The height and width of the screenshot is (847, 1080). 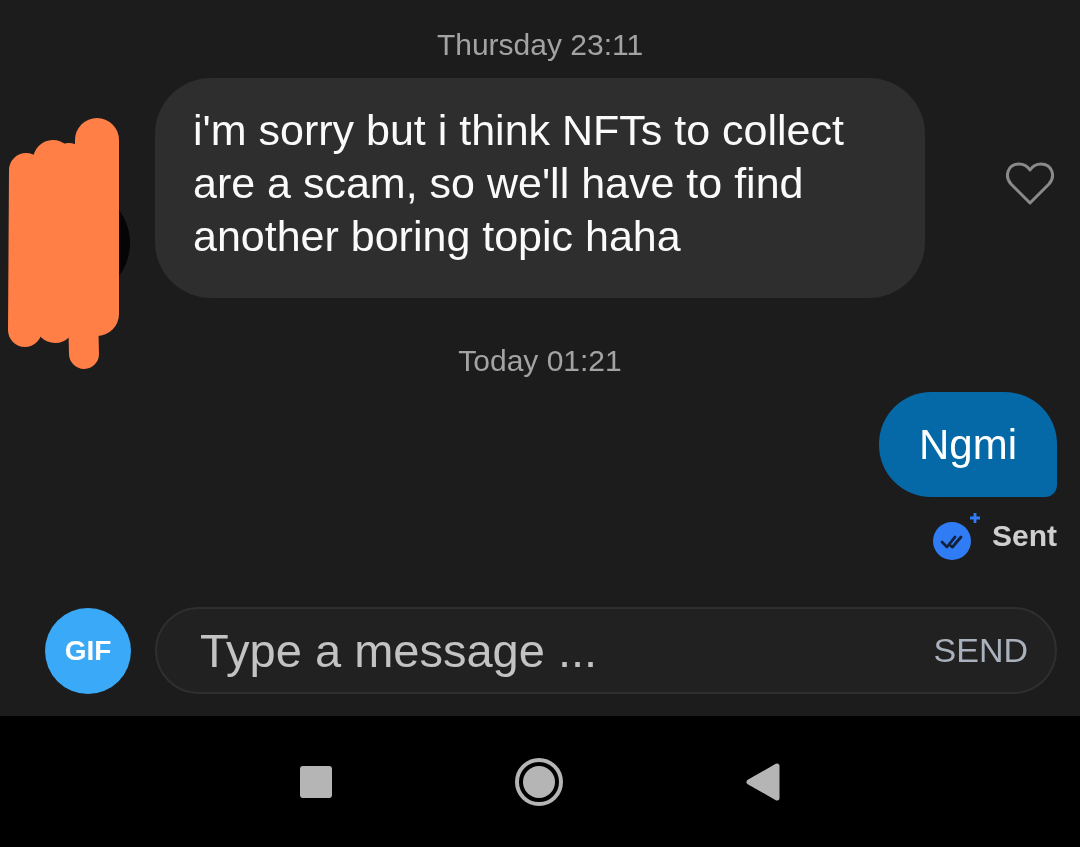 I want to click on delivery-status: Sent, so click(x=1024, y=536).